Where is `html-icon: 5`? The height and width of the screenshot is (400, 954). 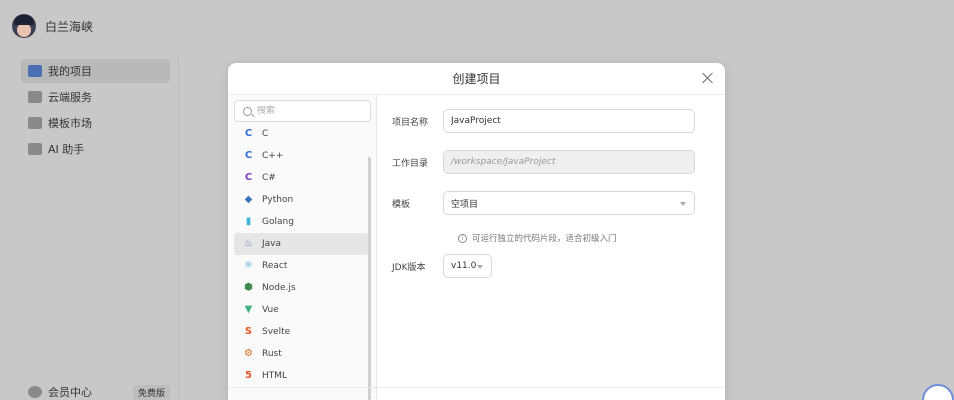 html-icon: 5 is located at coordinates (248, 375).